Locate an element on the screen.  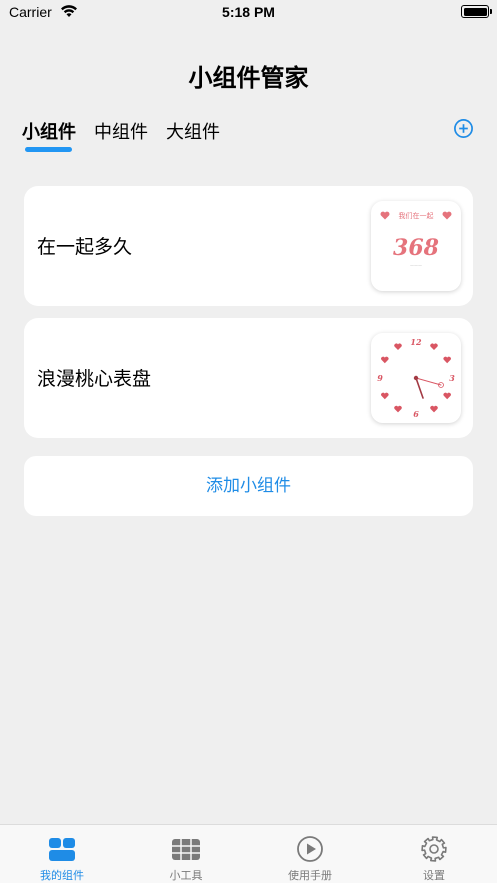
days-count: 368 is located at coordinates (416, 248).